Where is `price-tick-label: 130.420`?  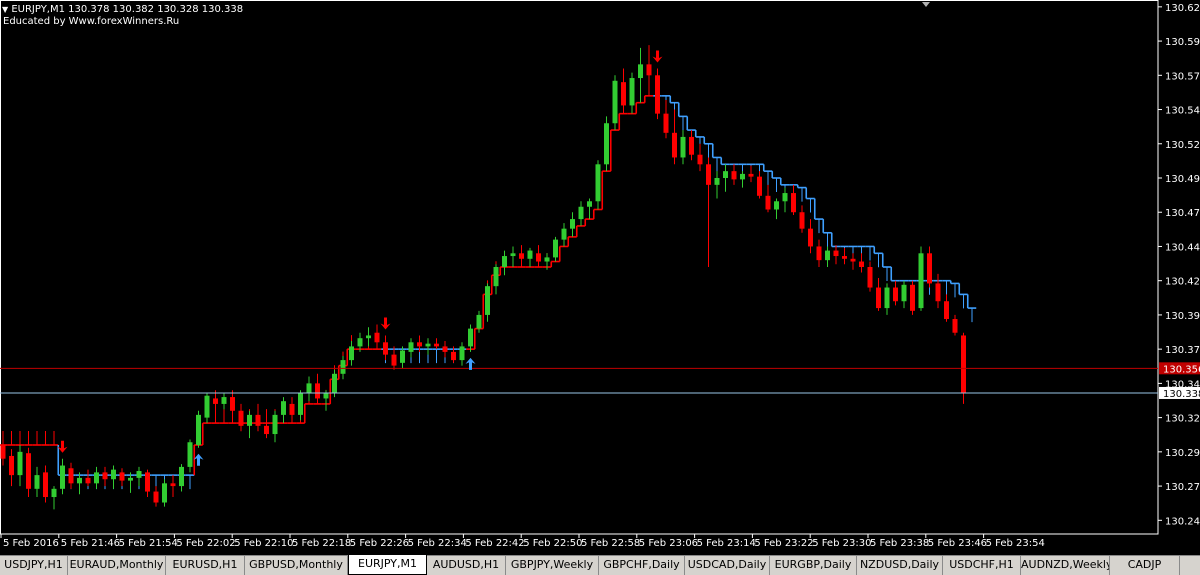
price-tick-label: 130.420 is located at coordinates (1182, 282).